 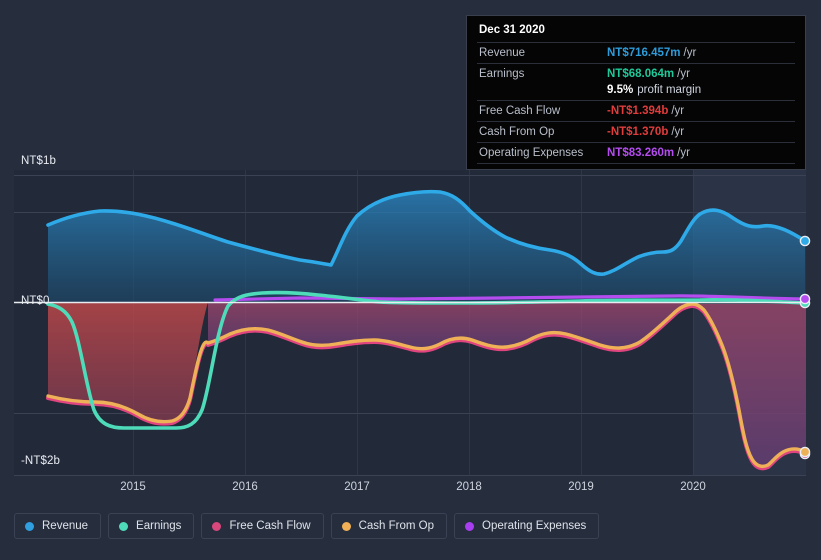 I want to click on legend-label-free-cash-flow: Free Cash Flow, so click(x=270, y=526).